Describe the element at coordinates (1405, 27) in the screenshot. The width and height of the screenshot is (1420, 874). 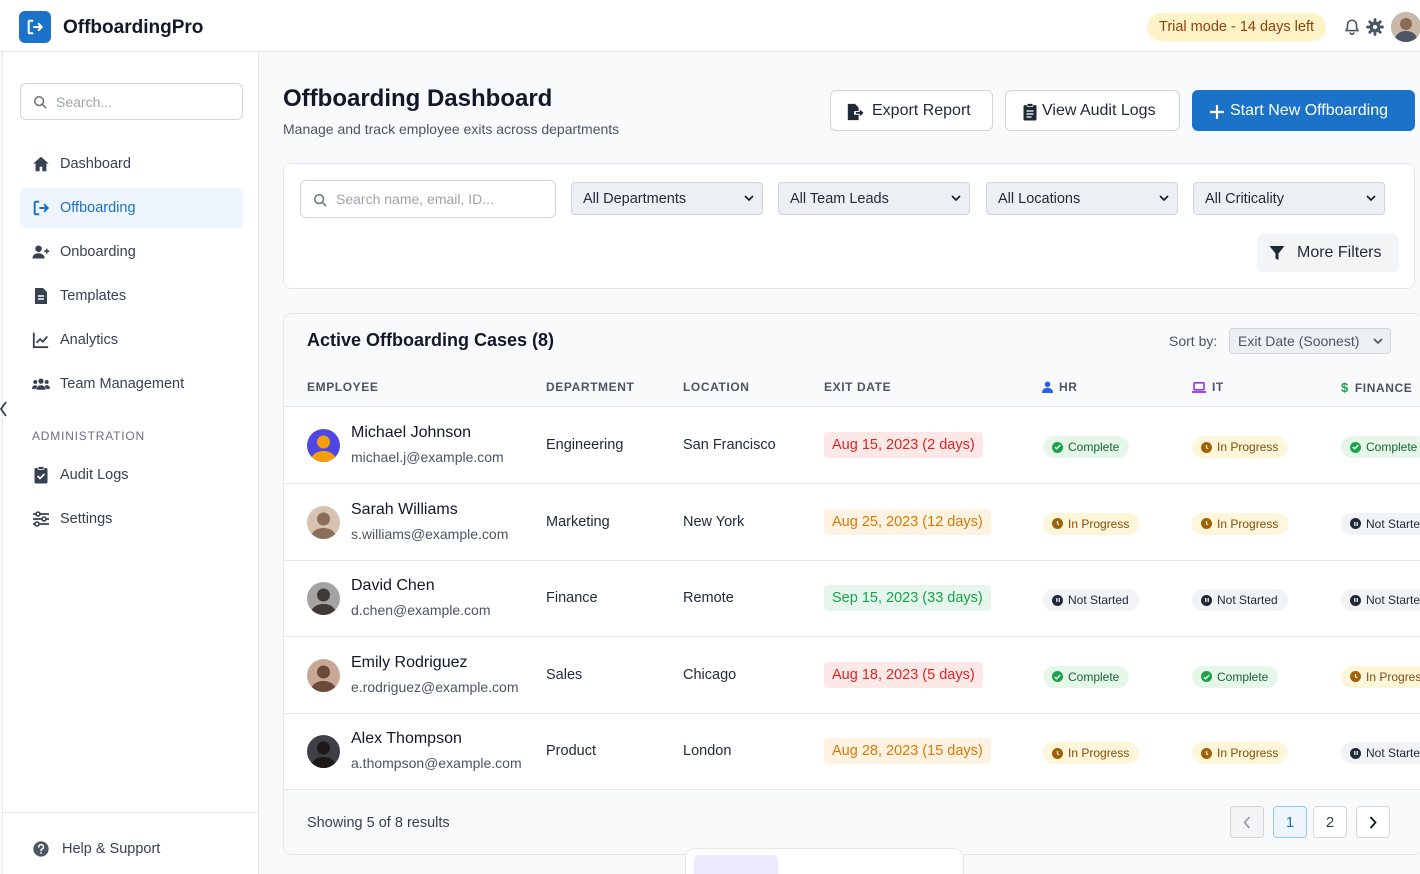
I see `user-avatar` at that location.